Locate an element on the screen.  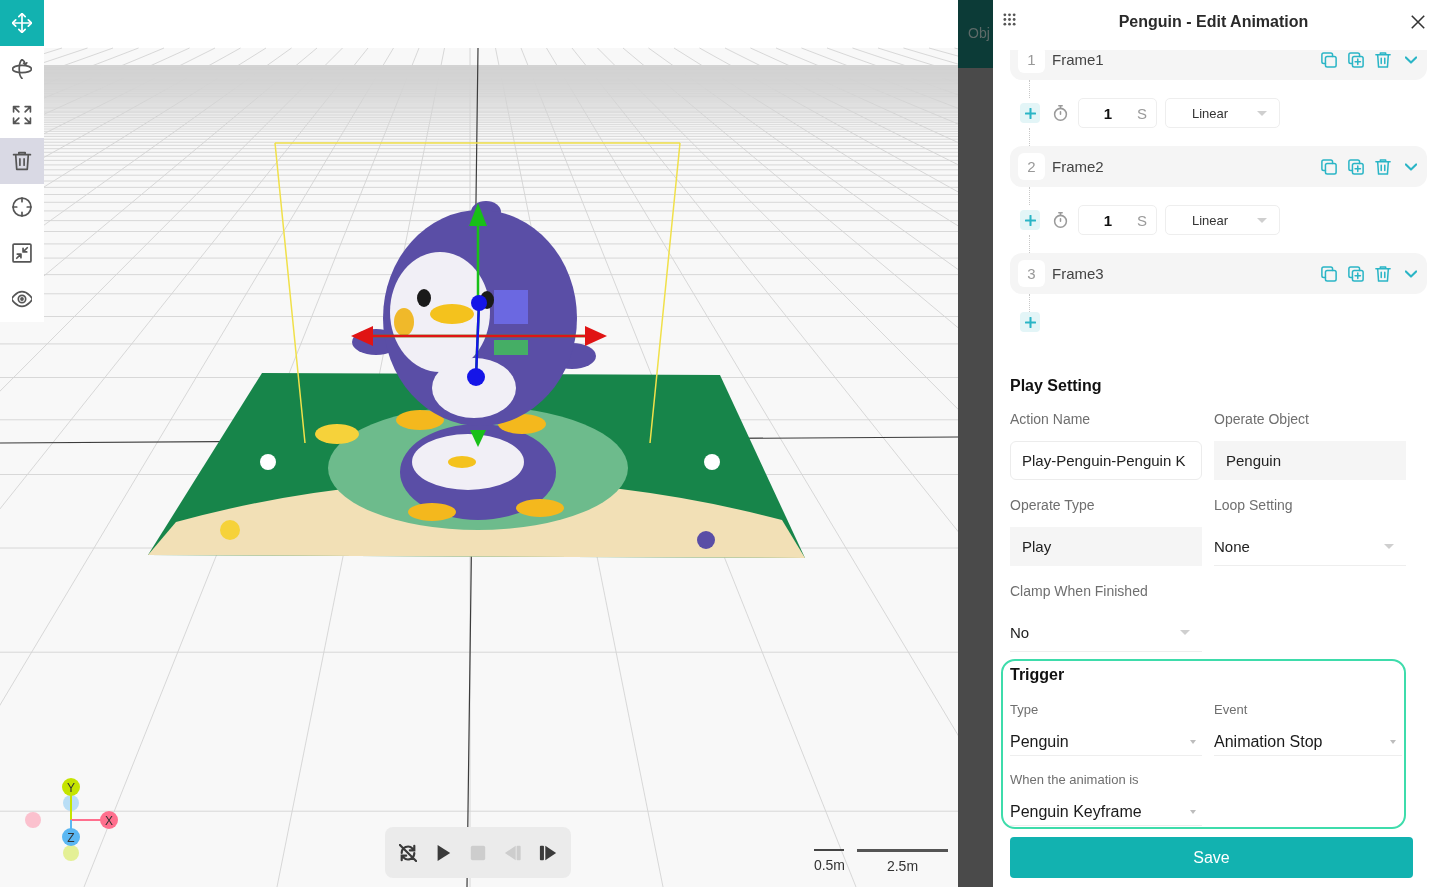
keyframe-card: 2 Frame2 is located at coordinates (1218, 166).